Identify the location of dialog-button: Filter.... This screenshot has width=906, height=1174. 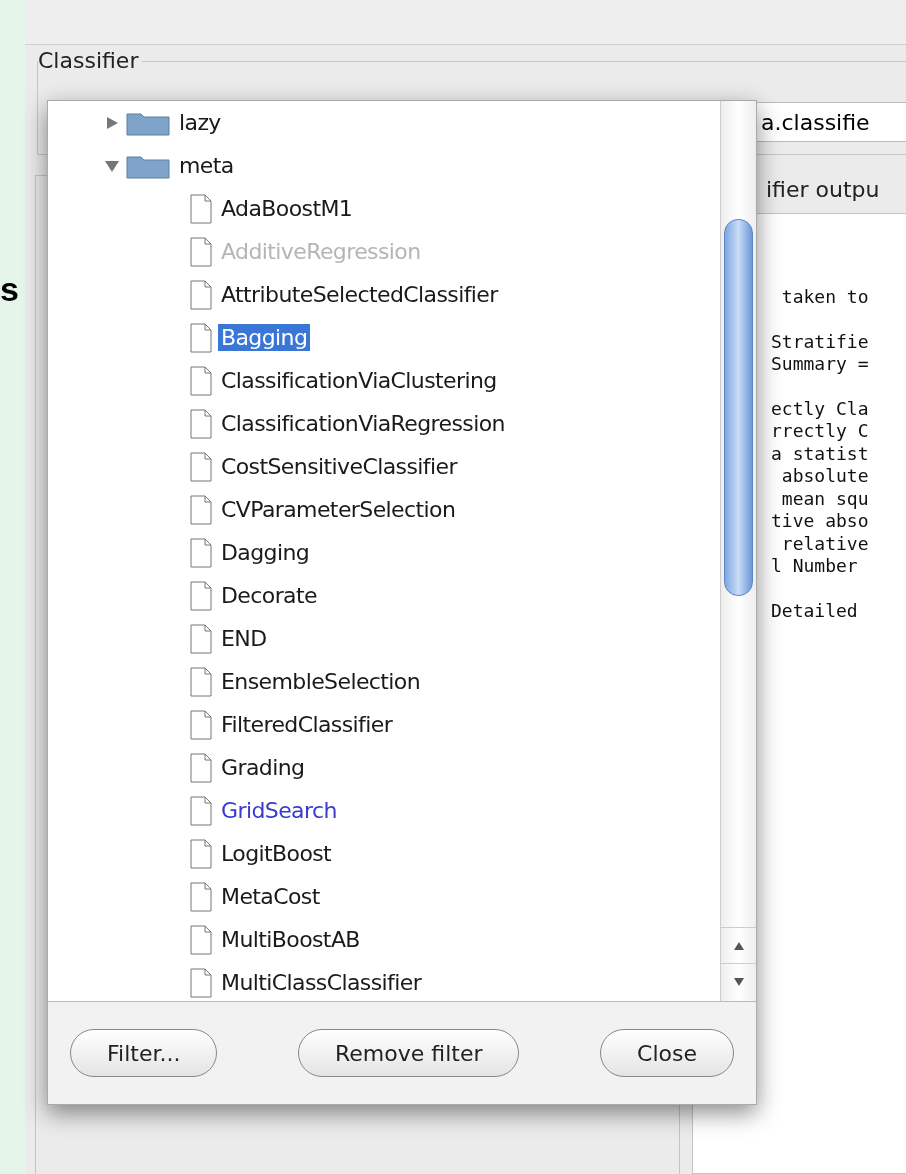
(144, 1053).